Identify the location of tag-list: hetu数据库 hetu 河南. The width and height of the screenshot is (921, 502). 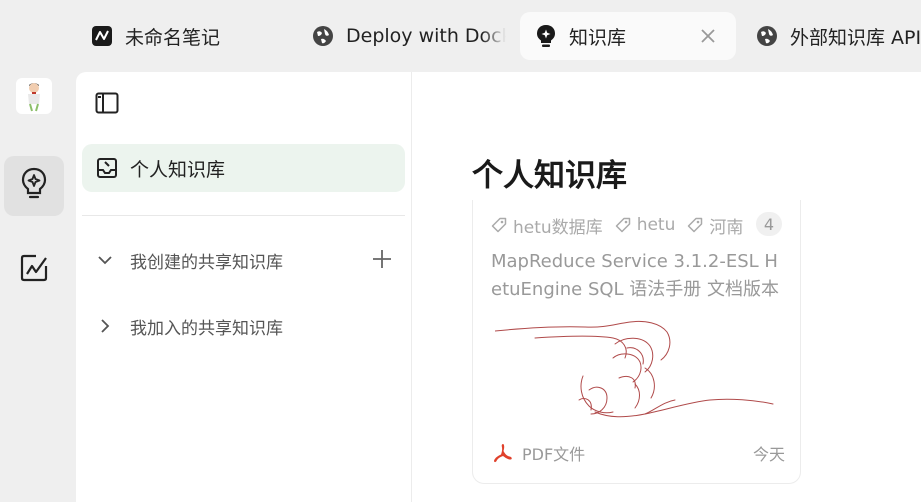
(637, 225).